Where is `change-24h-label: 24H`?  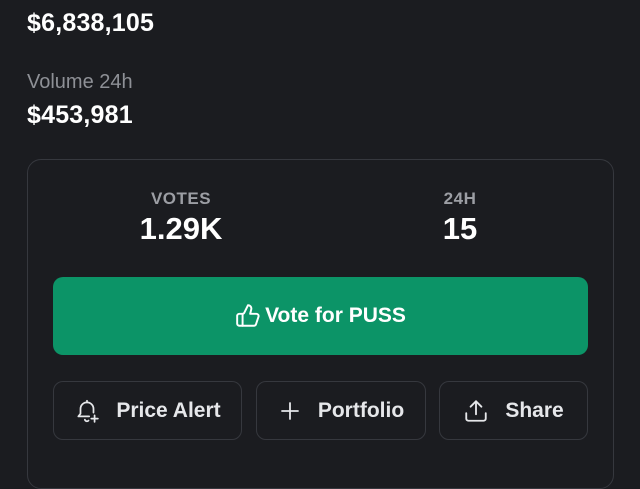
change-24h-label: 24H is located at coordinates (460, 198).